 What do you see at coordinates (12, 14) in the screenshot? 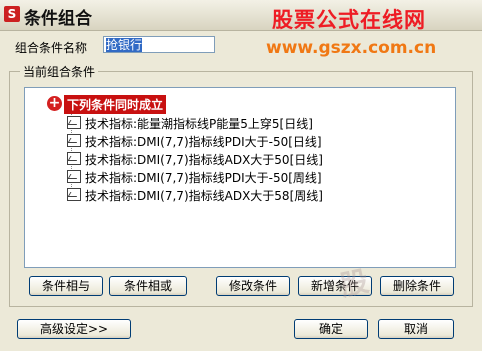
I see `app-icon: S` at bounding box center [12, 14].